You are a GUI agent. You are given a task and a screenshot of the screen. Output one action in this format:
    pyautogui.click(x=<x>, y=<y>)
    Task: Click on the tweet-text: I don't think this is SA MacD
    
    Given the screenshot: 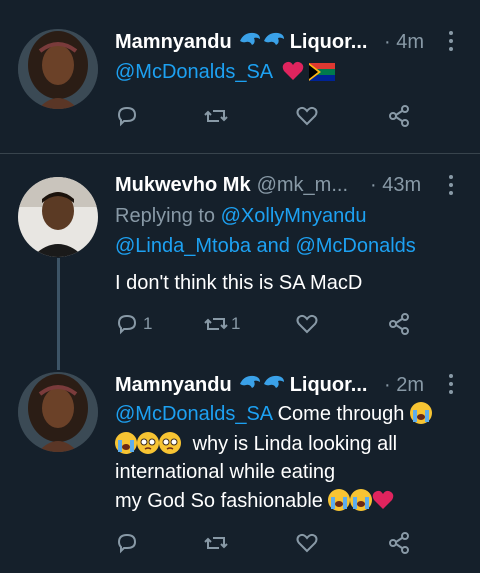 What is the action you would take?
    pyautogui.click(x=239, y=283)
    